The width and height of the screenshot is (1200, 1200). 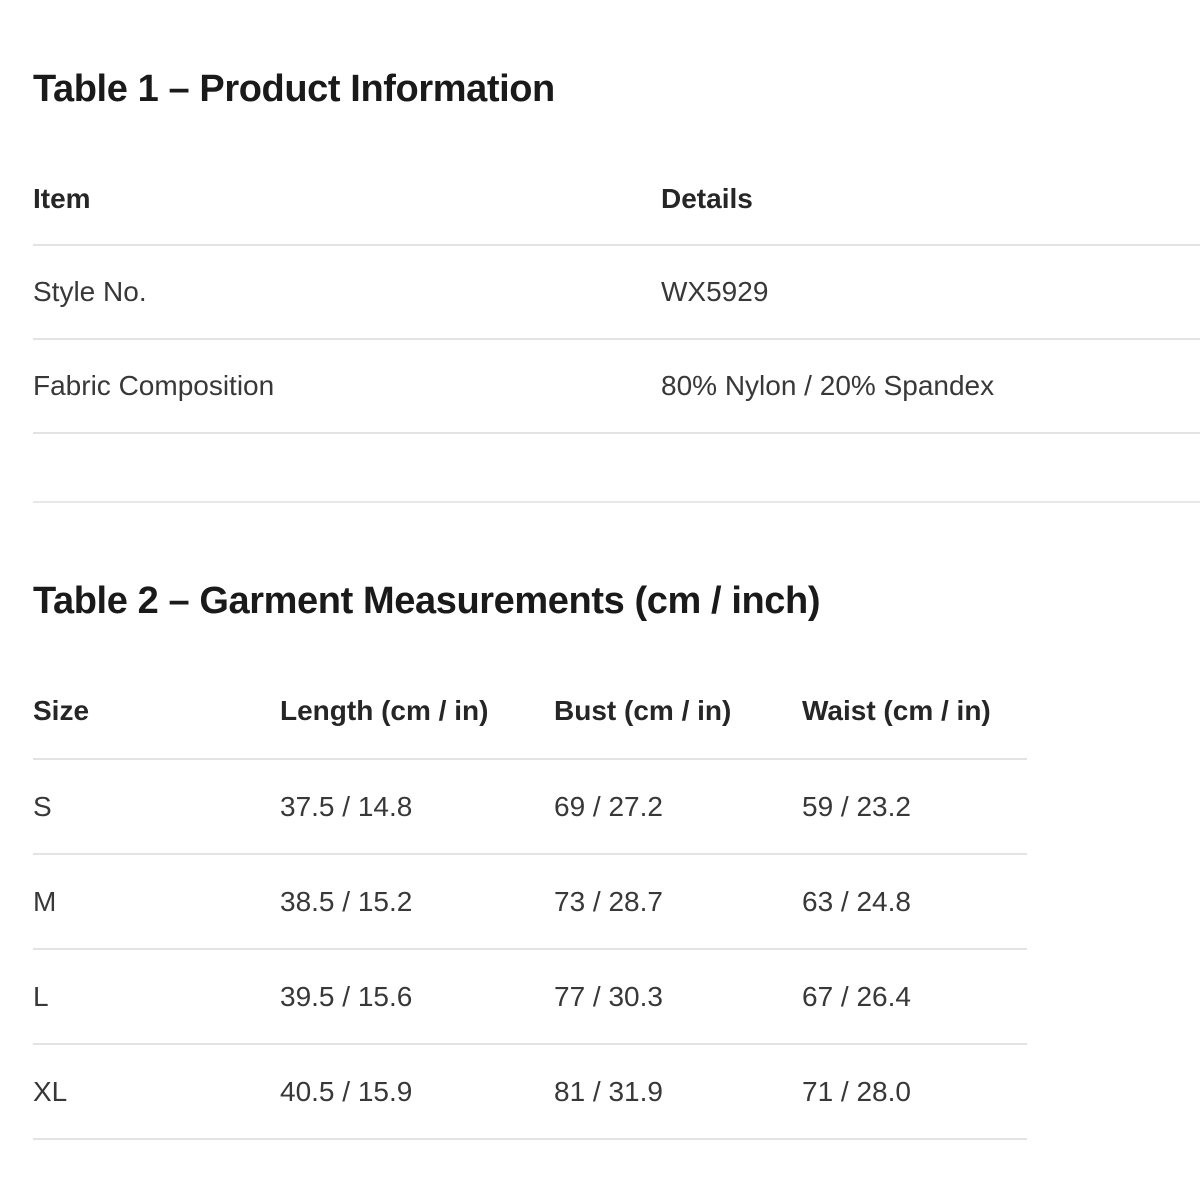 What do you see at coordinates (914, 1092) in the screenshot?
I see `cell-waist: 71 / 28.0` at bounding box center [914, 1092].